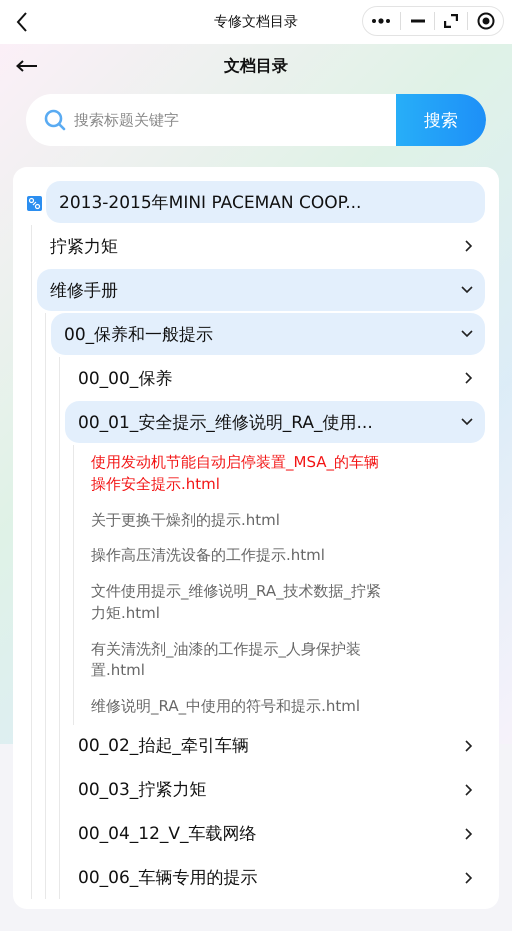 The height and width of the screenshot is (931, 512). I want to click on page-title: 专修文档目录, so click(256, 22).